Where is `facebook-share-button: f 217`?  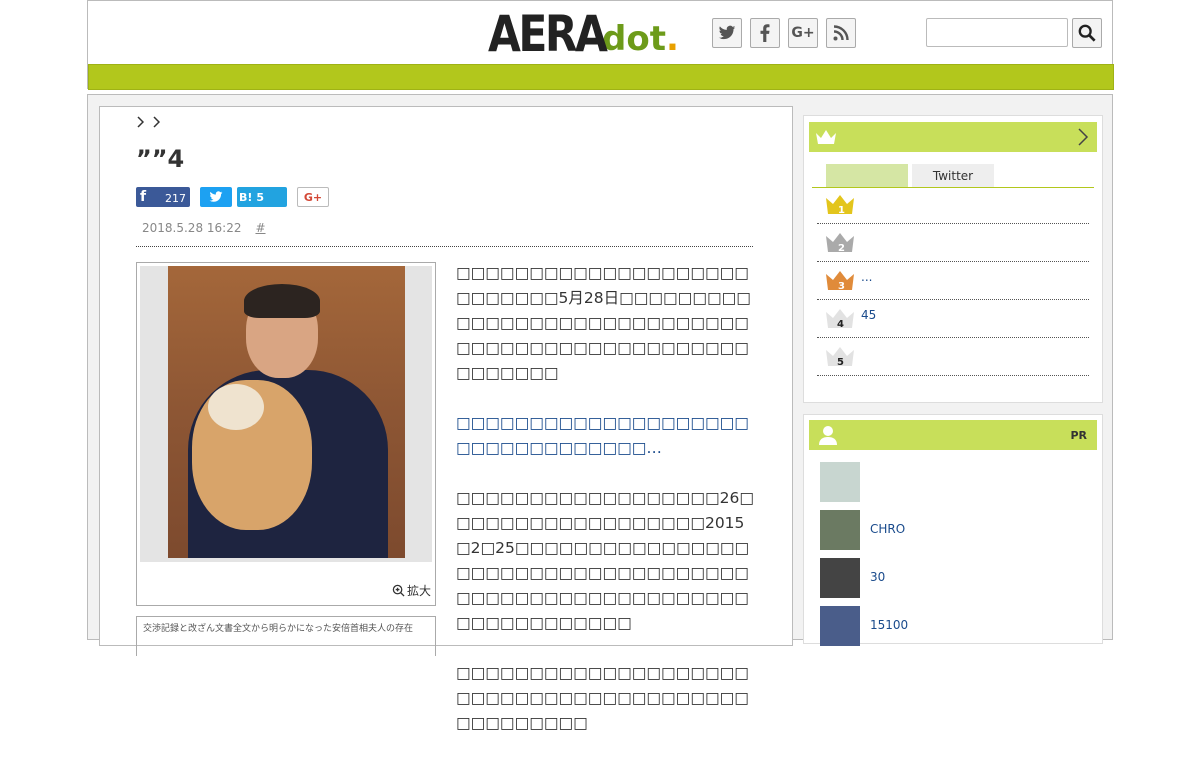
facebook-share-button: f 217 is located at coordinates (163, 197).